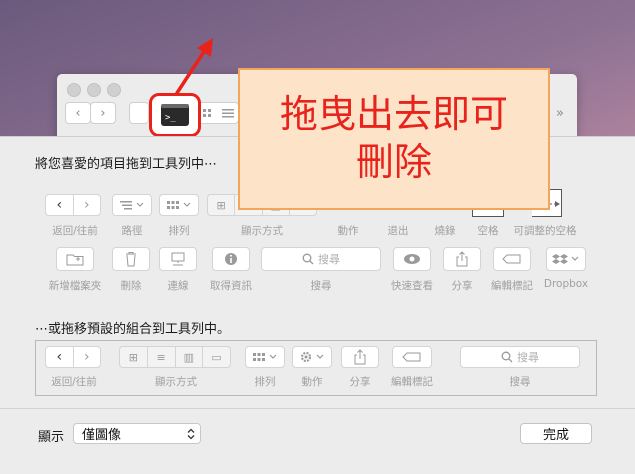  I want to click on default-set-header: ⋯或拖移預設的組合到工具列中。, so click(133, 329).